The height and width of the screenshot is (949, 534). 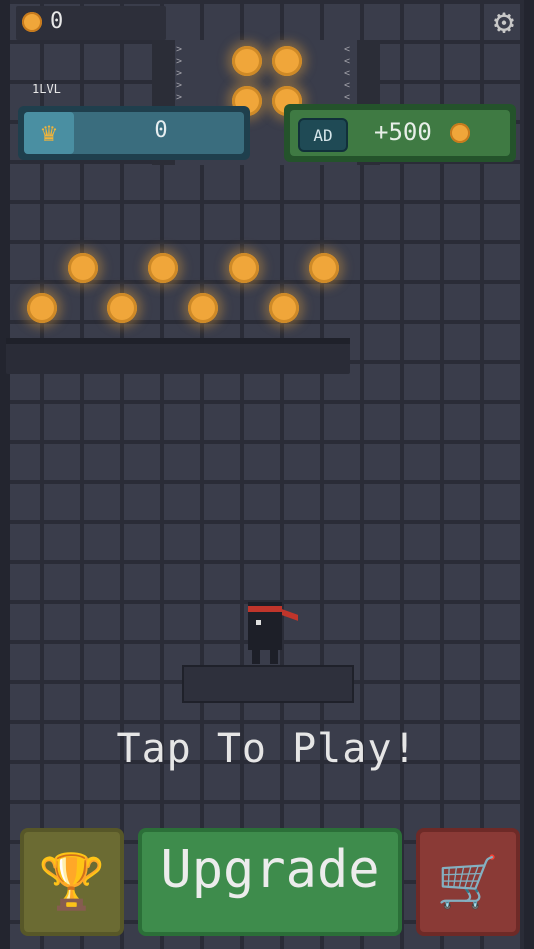 What do you see at coordinates (265, 609) in the screenshot?
I see `ninja-headband` at bounding box center [265, 609].